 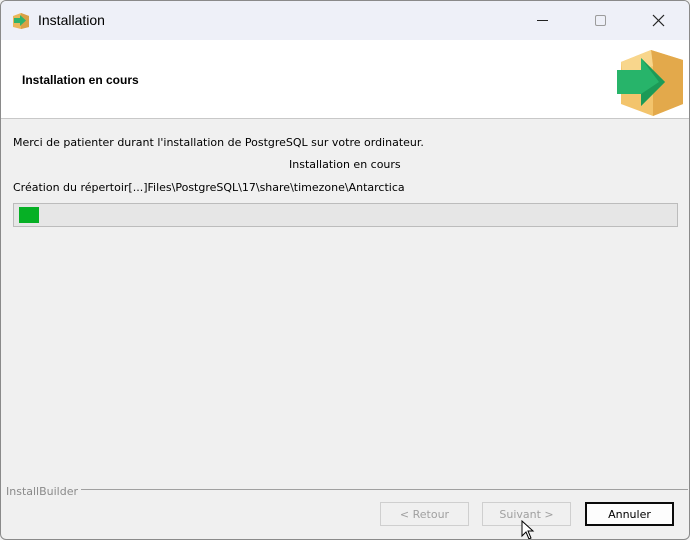 I want to click on maximize-button, so click(x=600, y=20).